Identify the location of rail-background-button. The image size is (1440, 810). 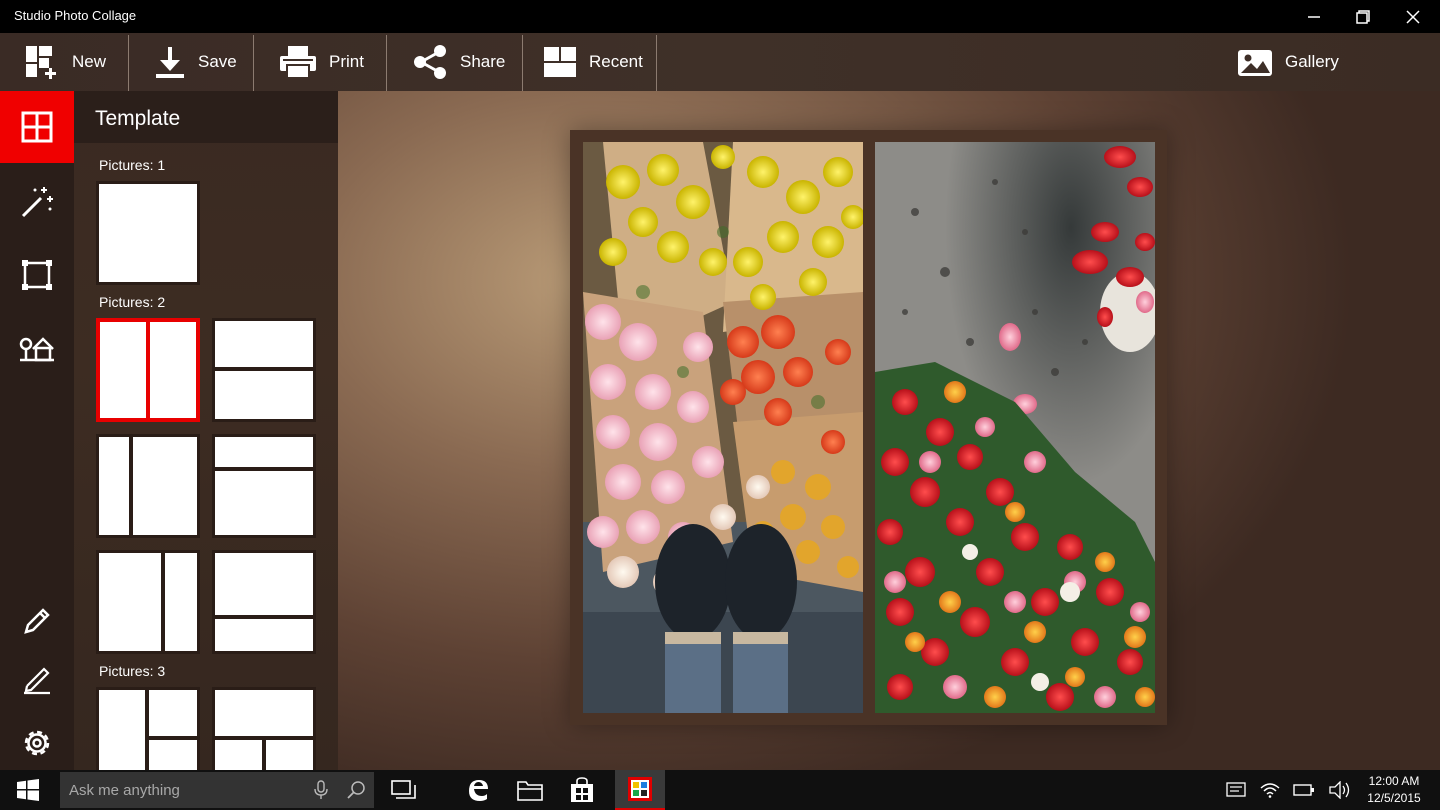
(37, 348).